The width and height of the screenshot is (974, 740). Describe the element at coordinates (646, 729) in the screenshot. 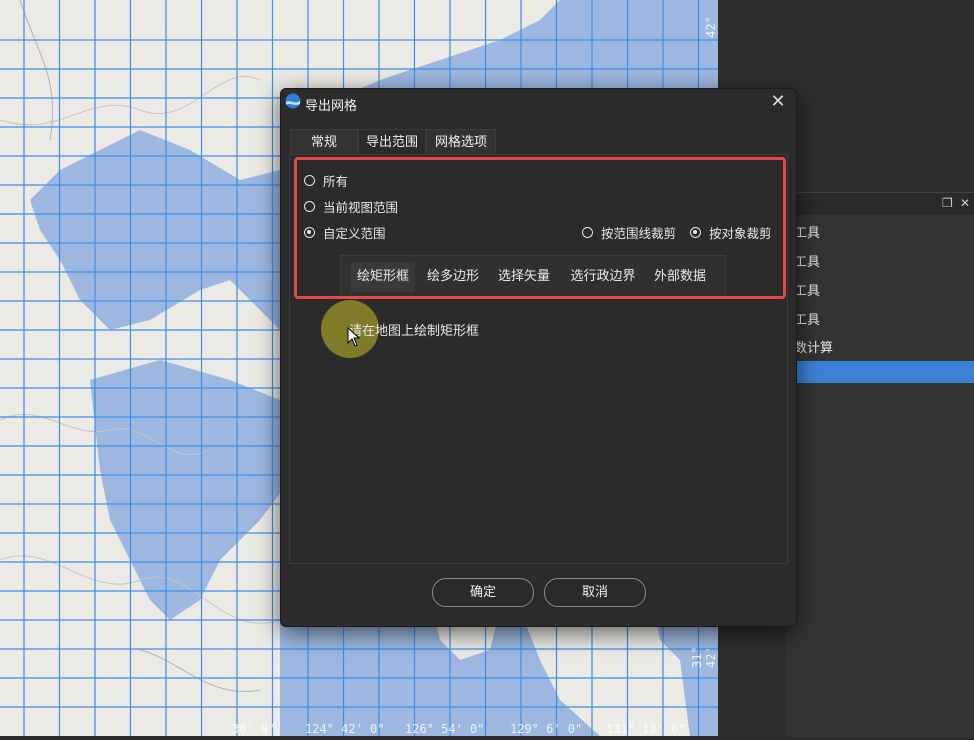

I see `coord-label-lon-5: 131° 18' 0"` at that location.